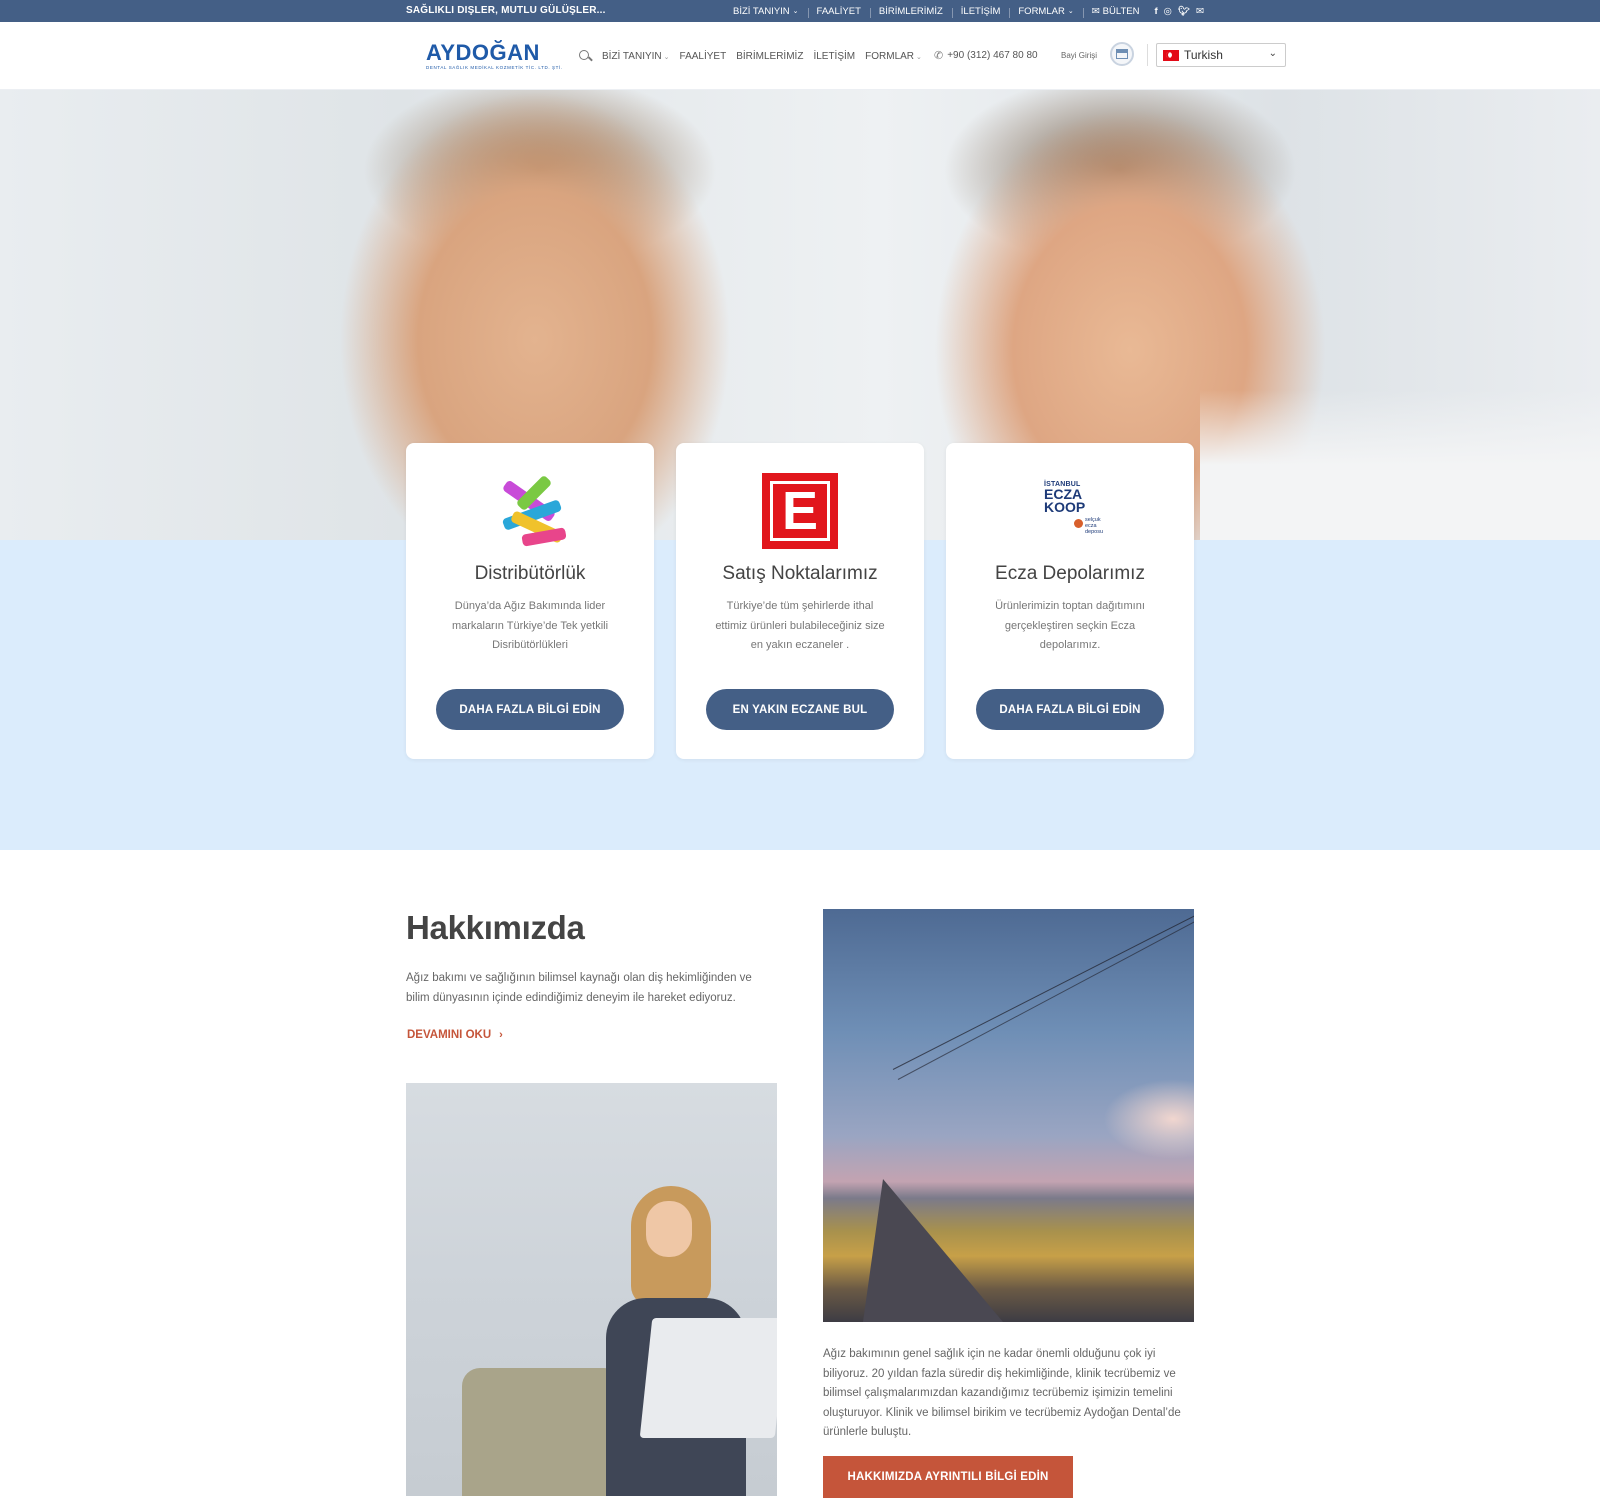 The height and width of the screenshot is (1500, 1600). What do you see at coordinates (939, 56) in the screenshot?
I see `phone-icon: ✆` at bounding box center [939, 56].